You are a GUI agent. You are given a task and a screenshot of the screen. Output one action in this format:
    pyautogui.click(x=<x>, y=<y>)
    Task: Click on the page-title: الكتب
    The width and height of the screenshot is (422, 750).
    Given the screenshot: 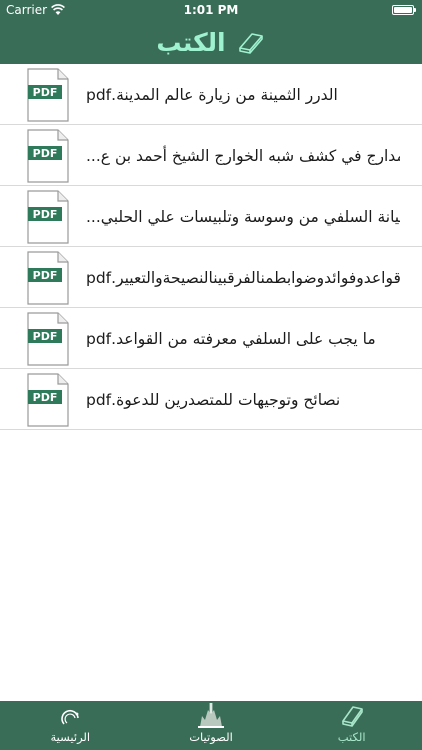 What is the action you would take?
    pyautogui.click(x=191, y=42)
    